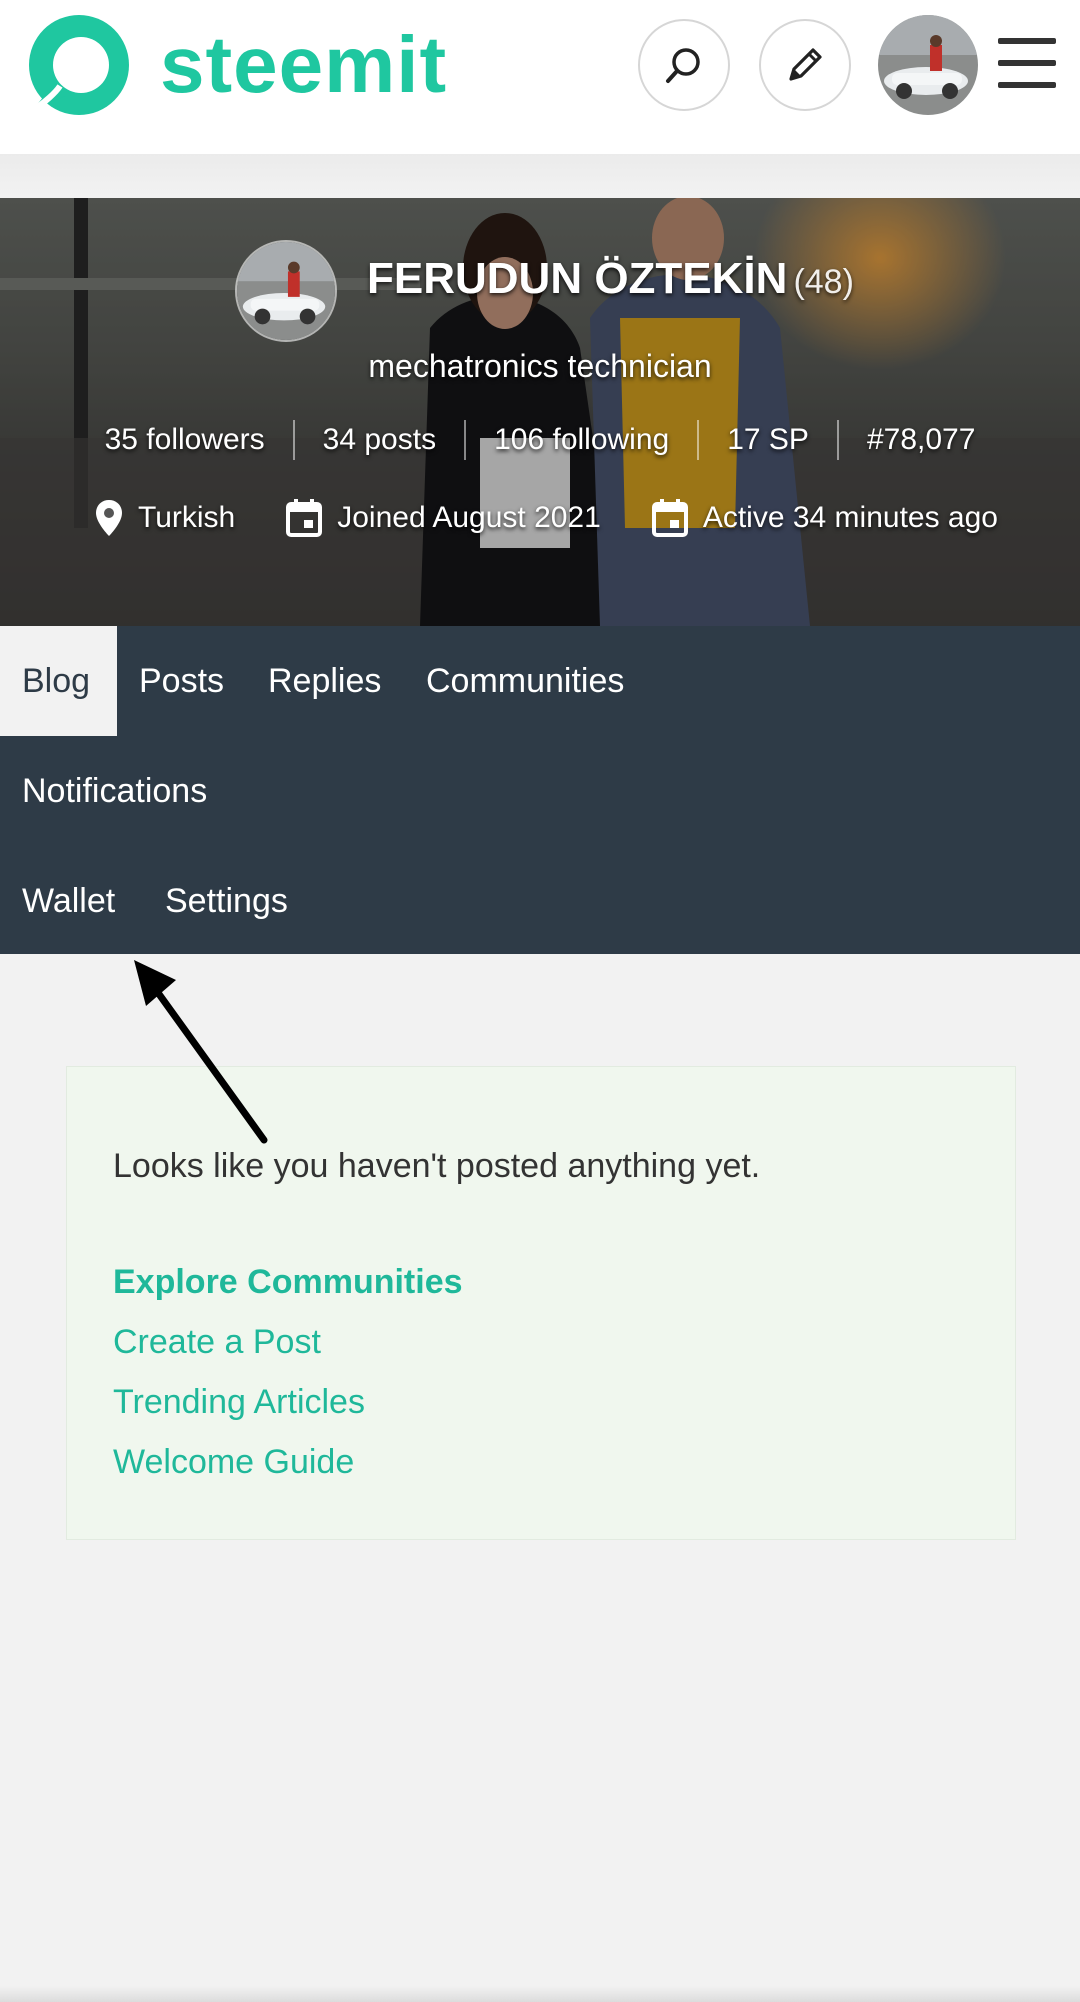  I want to click on joined-date: Joined August 2021, so click(443, 518).